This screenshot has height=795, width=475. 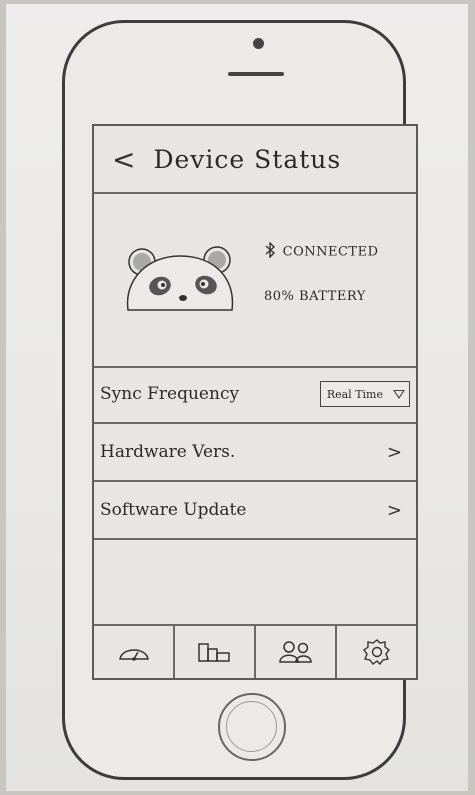 What do you see at coordinates (255, 453) in the screenshot?
I see `hardware-version-row: Hardware Vers. >` at bounding box center [255, 453].